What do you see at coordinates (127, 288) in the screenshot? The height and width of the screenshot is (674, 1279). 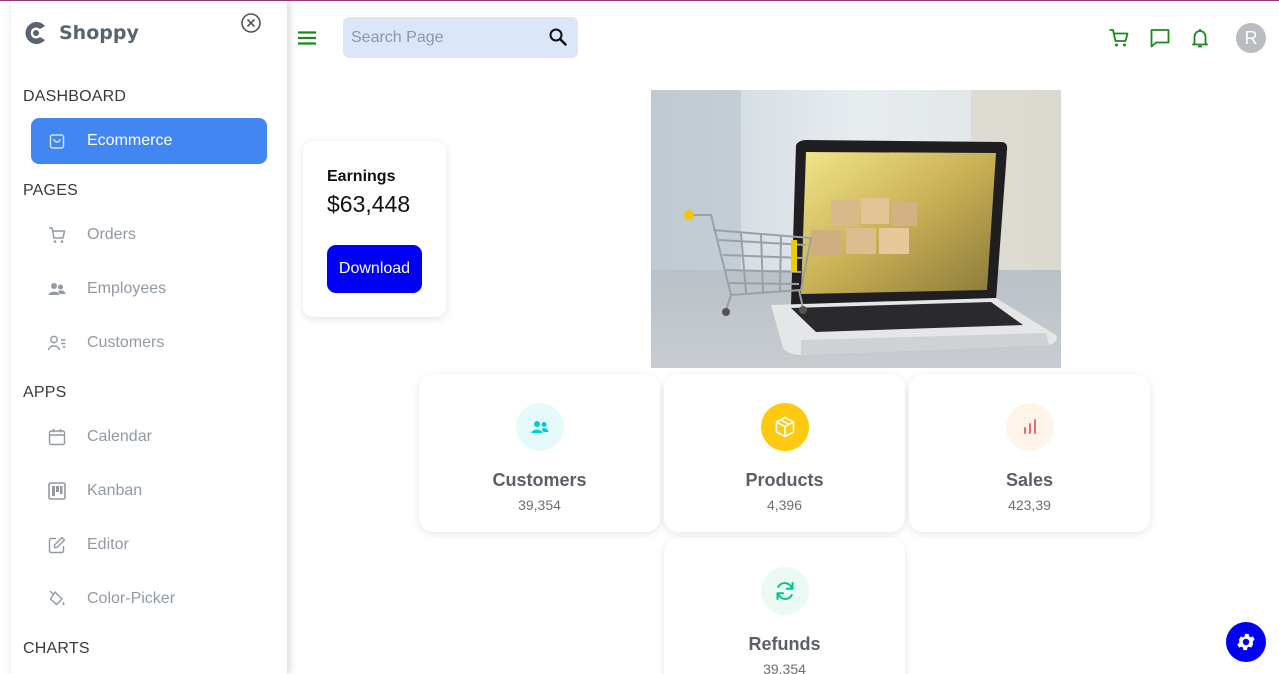 I see `sidebar-item-label: Employees` at bounding box center [127, 288].